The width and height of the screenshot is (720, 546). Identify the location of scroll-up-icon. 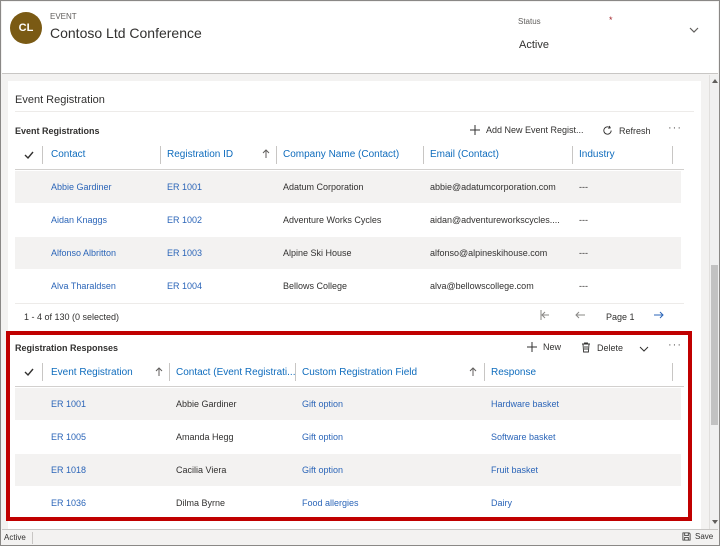
(715, 81).